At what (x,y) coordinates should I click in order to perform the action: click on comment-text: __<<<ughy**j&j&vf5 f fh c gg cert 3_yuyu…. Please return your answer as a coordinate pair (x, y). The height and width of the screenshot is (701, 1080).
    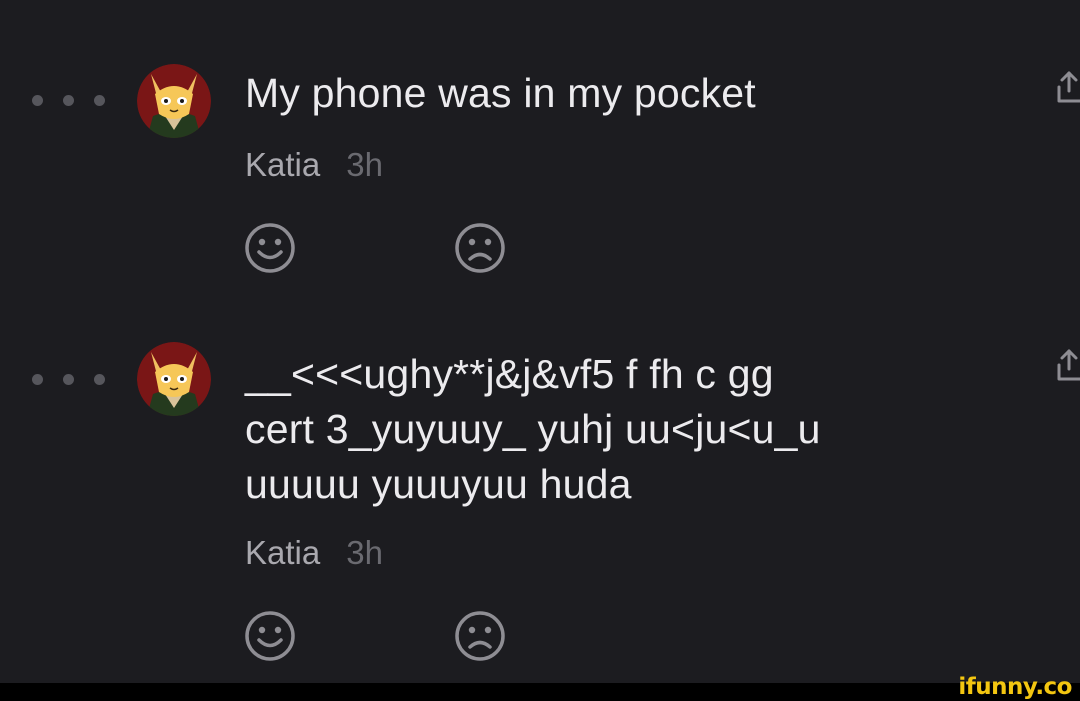
    Looking at the image, I should click on (533, 429).